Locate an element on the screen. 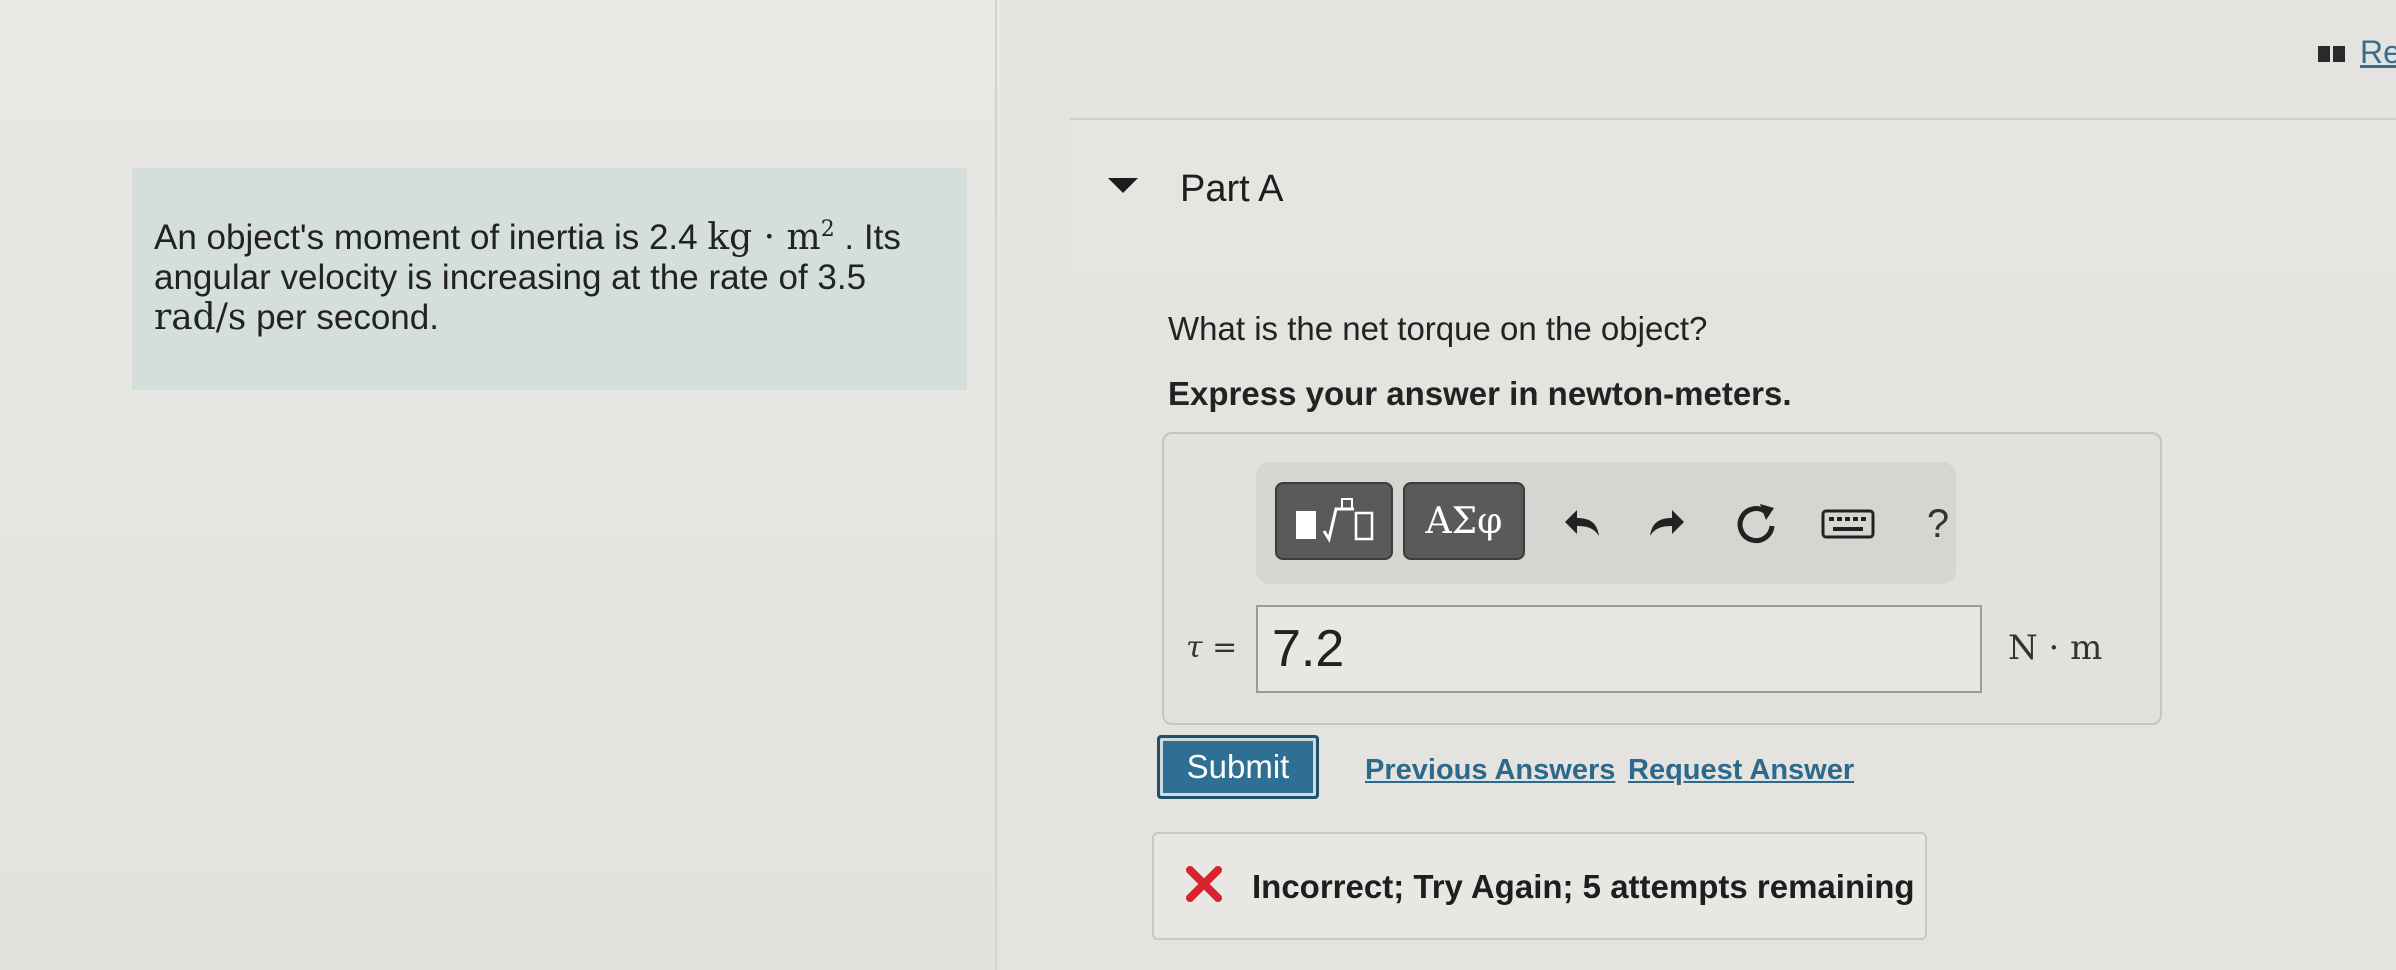 Image resolution: width=2396 pixels, height=970 pixels. book-icon is located at coordinates (2331, 54).